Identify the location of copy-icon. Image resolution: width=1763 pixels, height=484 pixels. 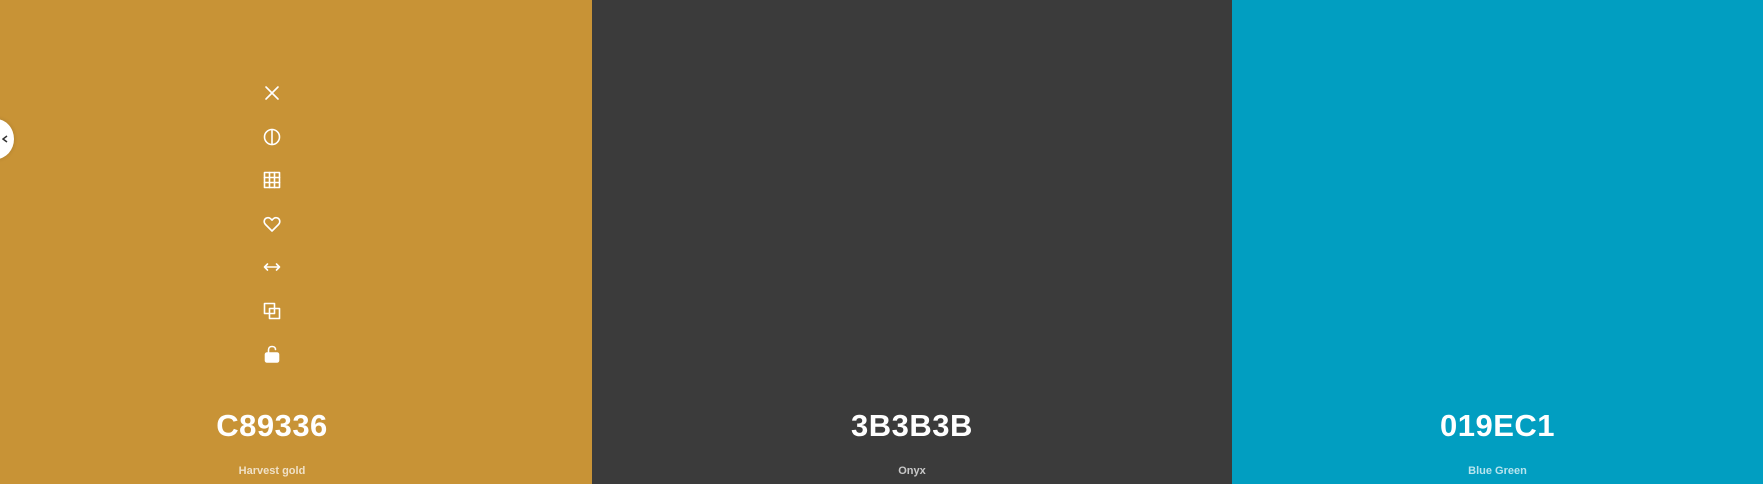
(272, 310).